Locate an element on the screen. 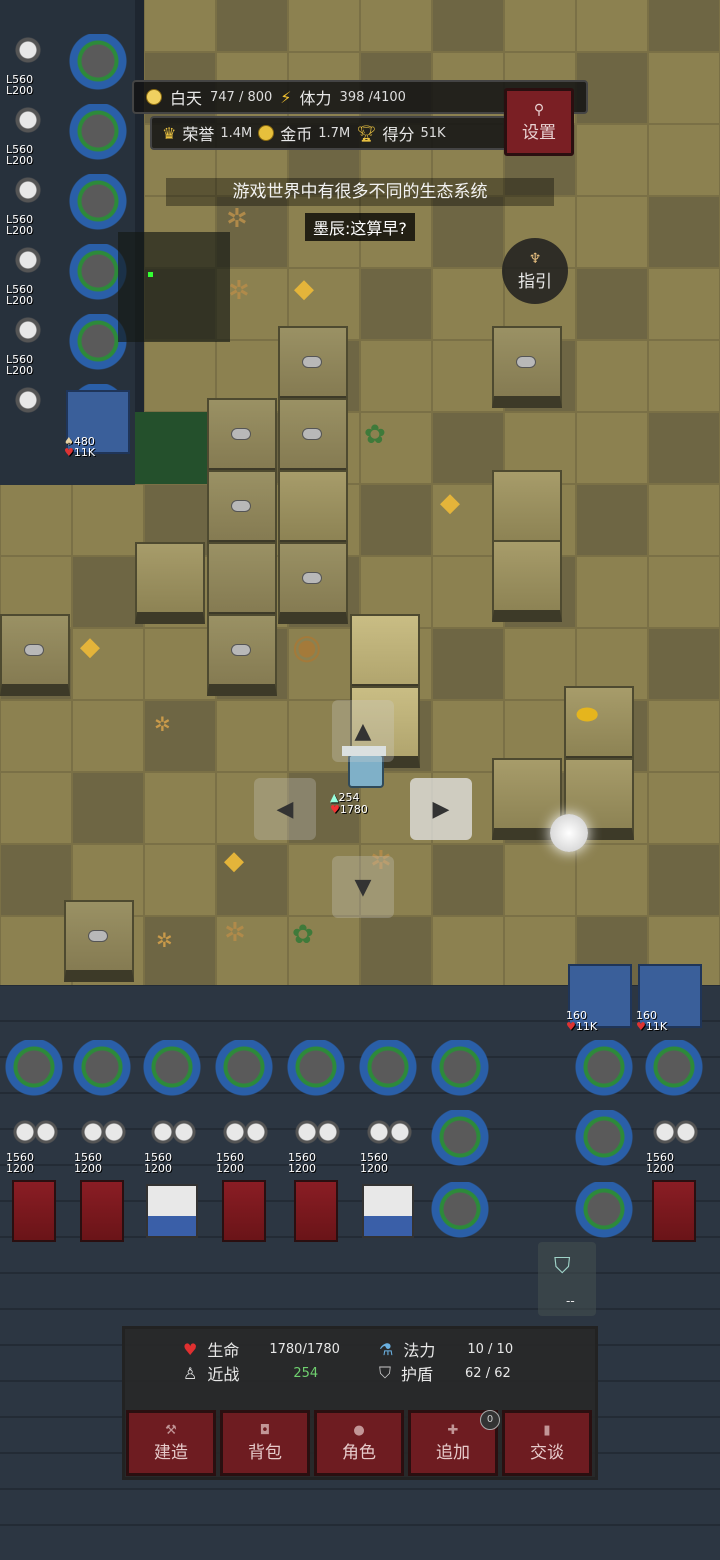  talk-button: ▮ 交谈 is located at coordinates (547, 1443).